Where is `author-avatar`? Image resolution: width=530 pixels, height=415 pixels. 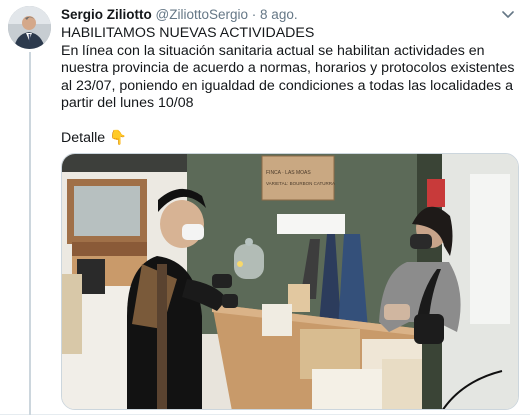 author-avatar is located at coordinates (29, 27).